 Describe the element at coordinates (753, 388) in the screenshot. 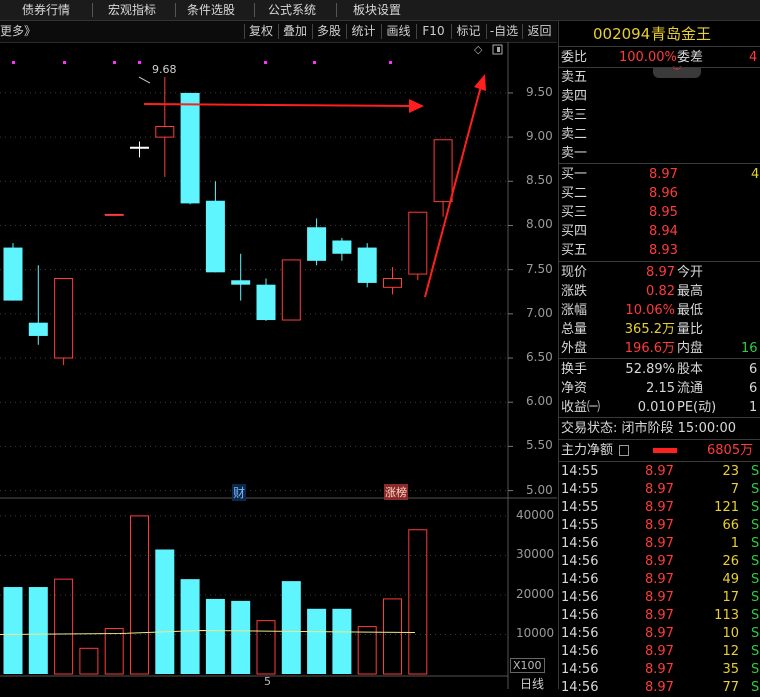

I see `stat-value2: 6` at that location.